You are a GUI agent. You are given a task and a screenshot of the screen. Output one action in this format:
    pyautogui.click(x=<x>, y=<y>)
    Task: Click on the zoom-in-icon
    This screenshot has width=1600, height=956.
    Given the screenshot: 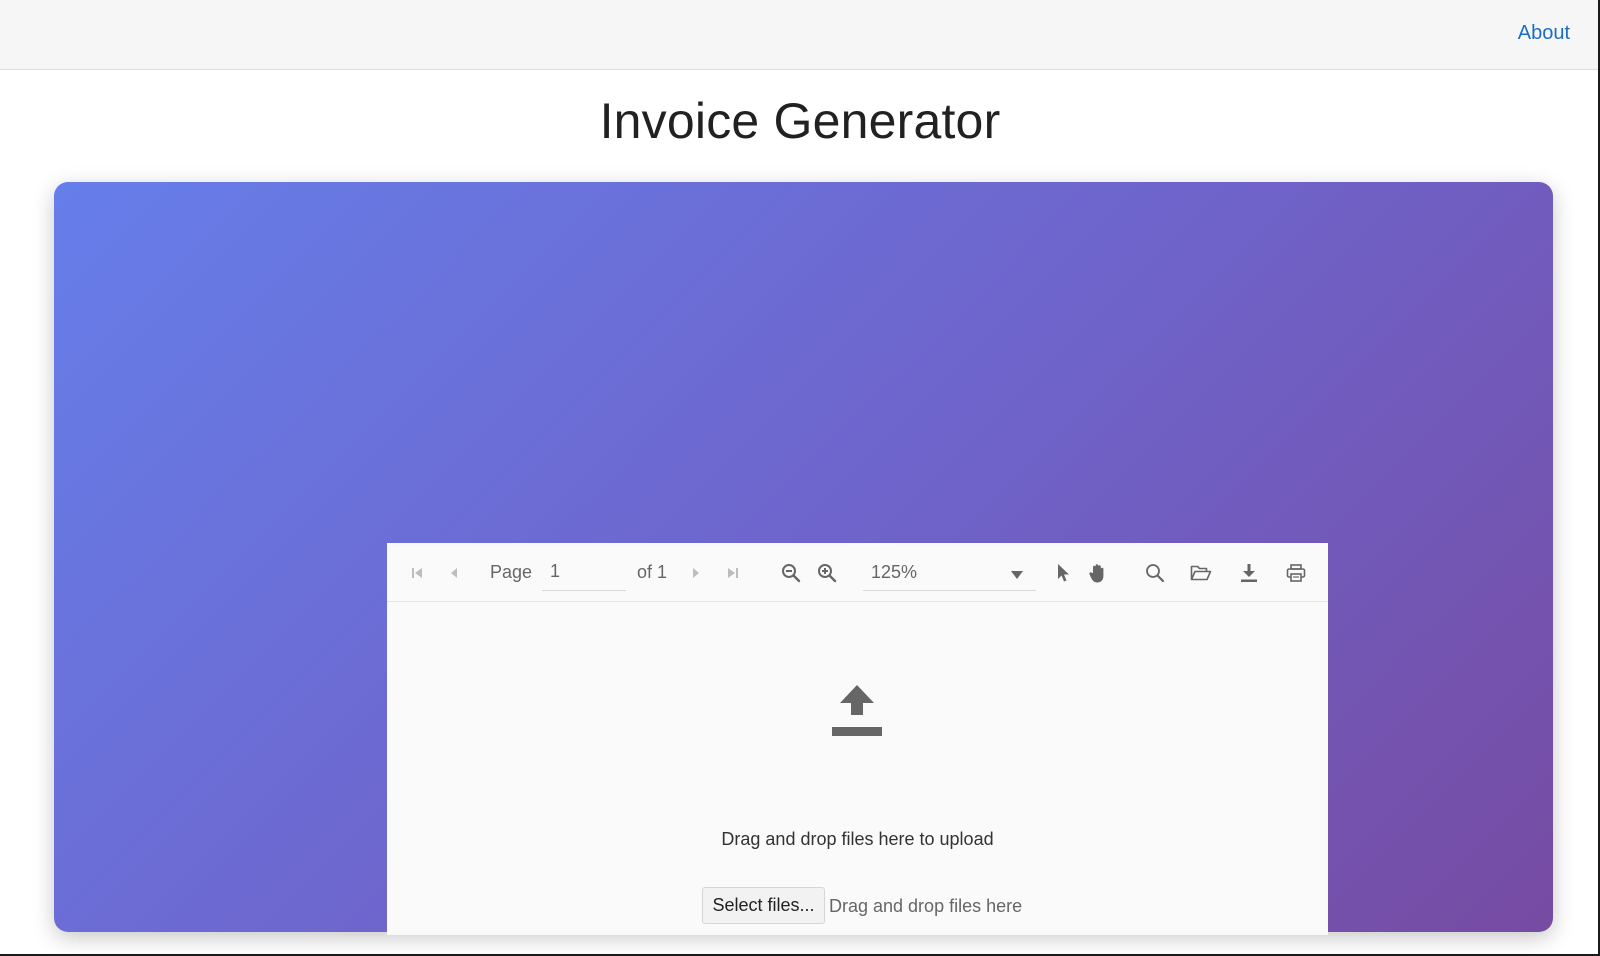 What is the action you would take?
    pyautogui.click(x=827, y=573)
    